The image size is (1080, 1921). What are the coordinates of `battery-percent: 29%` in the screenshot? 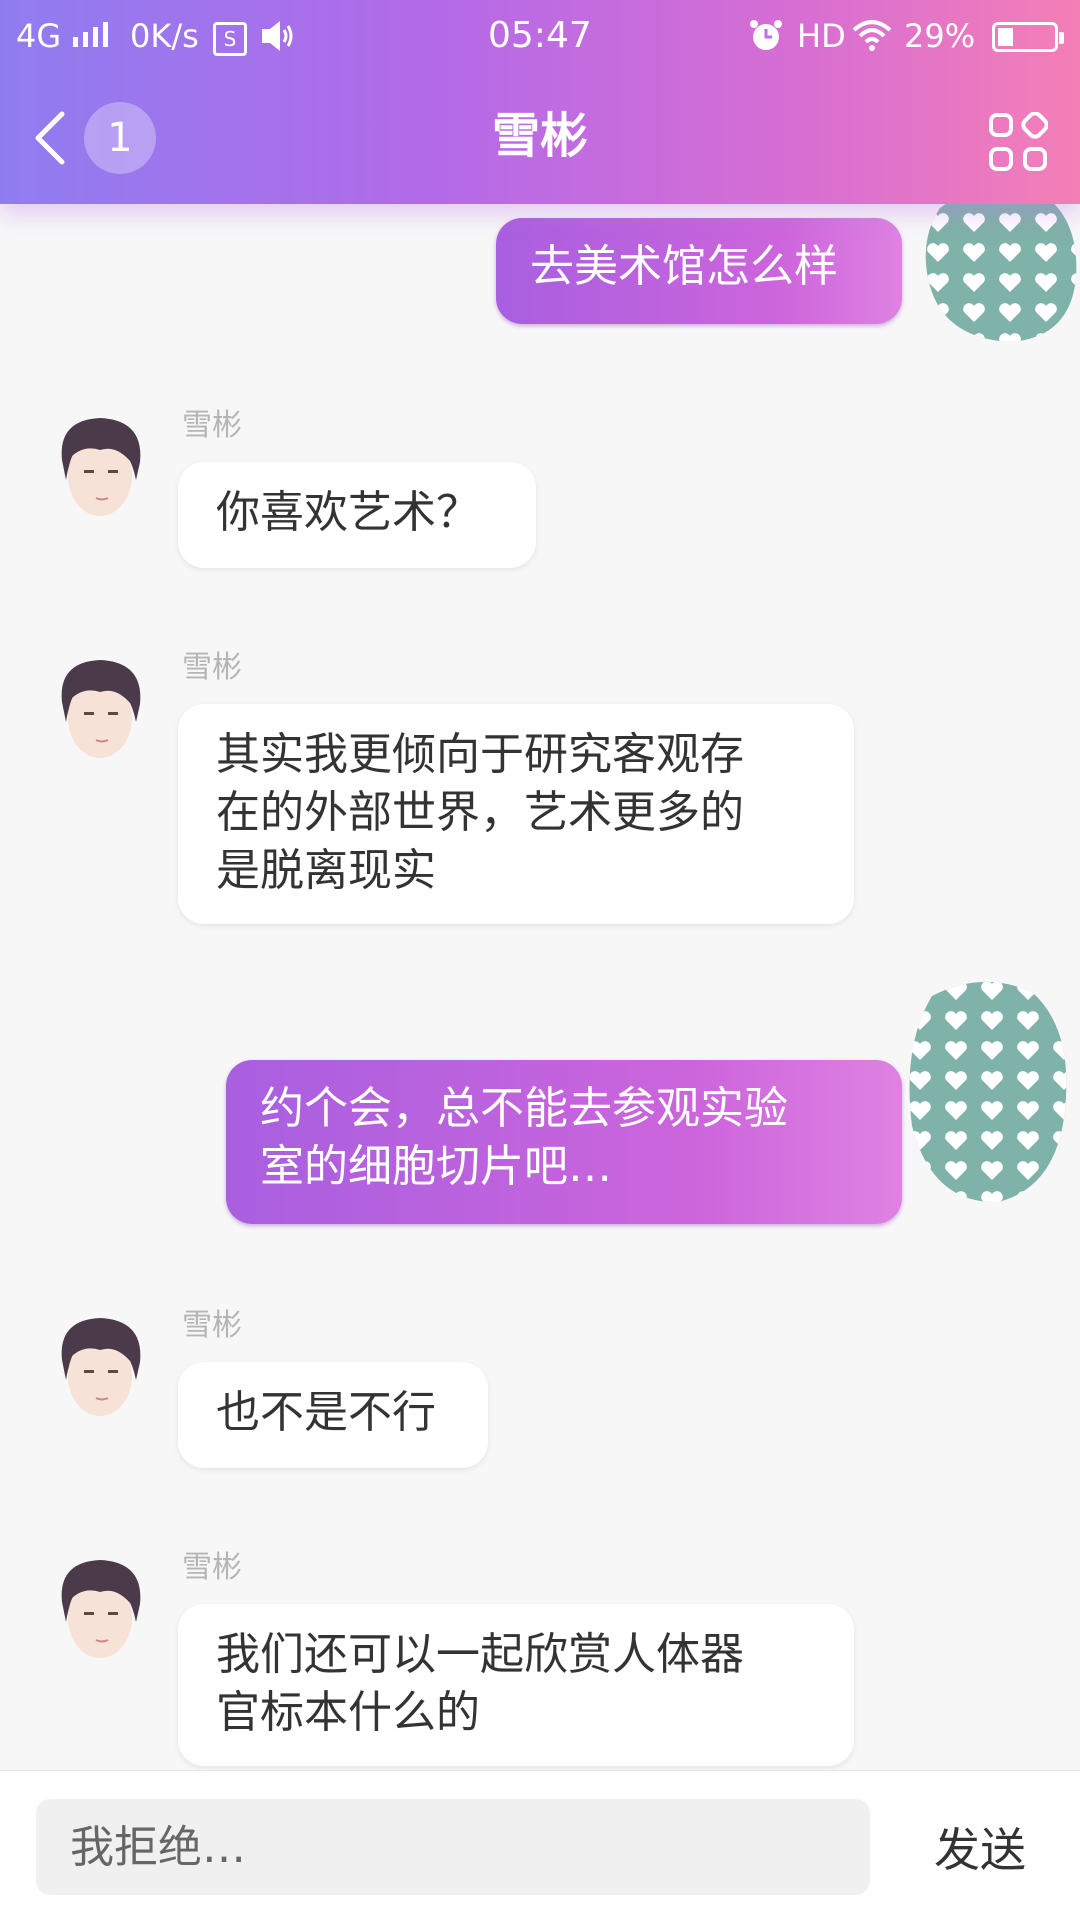 It's located at (940, 36).